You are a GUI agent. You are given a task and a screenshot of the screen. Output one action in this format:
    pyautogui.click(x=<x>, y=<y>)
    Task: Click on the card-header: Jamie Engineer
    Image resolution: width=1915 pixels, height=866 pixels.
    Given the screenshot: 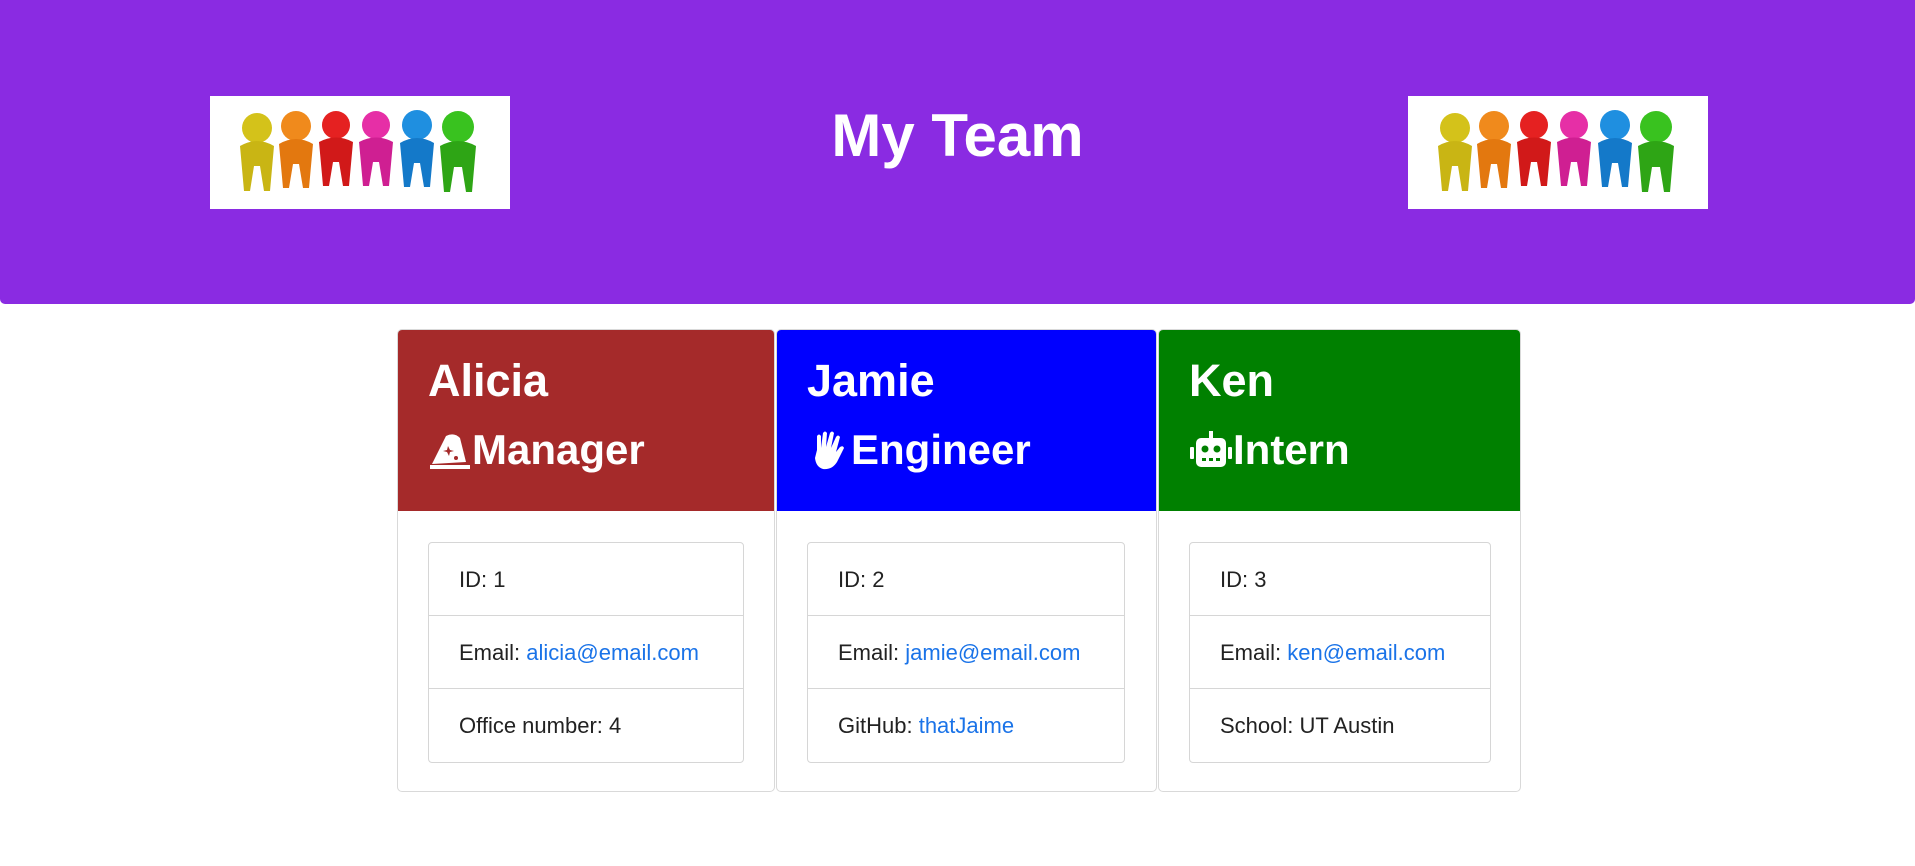 What is the action you would take?
    pyautogui.click(x=966, y=420)
    